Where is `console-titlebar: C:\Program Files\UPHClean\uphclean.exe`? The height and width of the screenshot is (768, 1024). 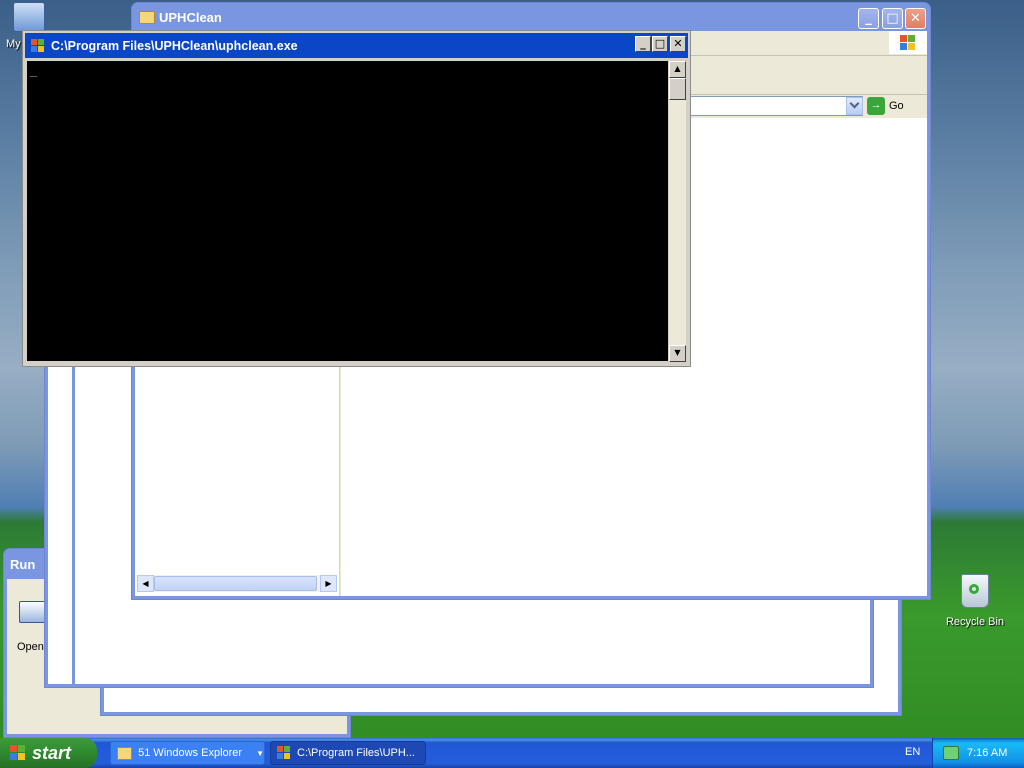
console-titlebar: C:\Program Files\UPHClean\uphclean.exe is located at coordinates (356, 45).